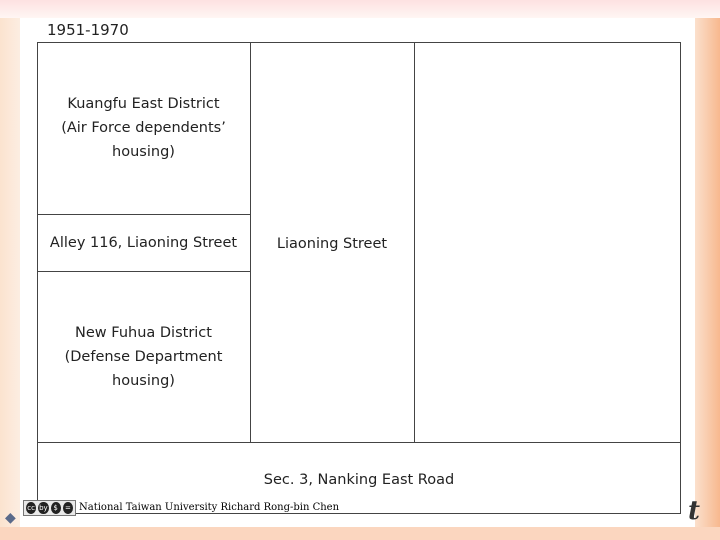 Image resolution: width=720 pixels, height=540 pixels. I want to click on alley-label: Alley 116, Liaoning Street, so click(143, 243).